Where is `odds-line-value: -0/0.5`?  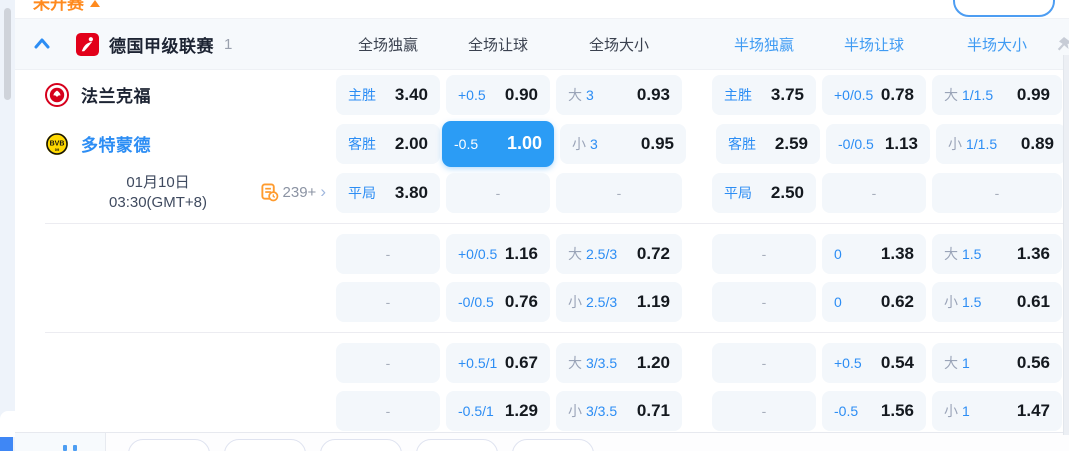 odds-line-value: -0/0.5 is located at coordinates (476, 302).